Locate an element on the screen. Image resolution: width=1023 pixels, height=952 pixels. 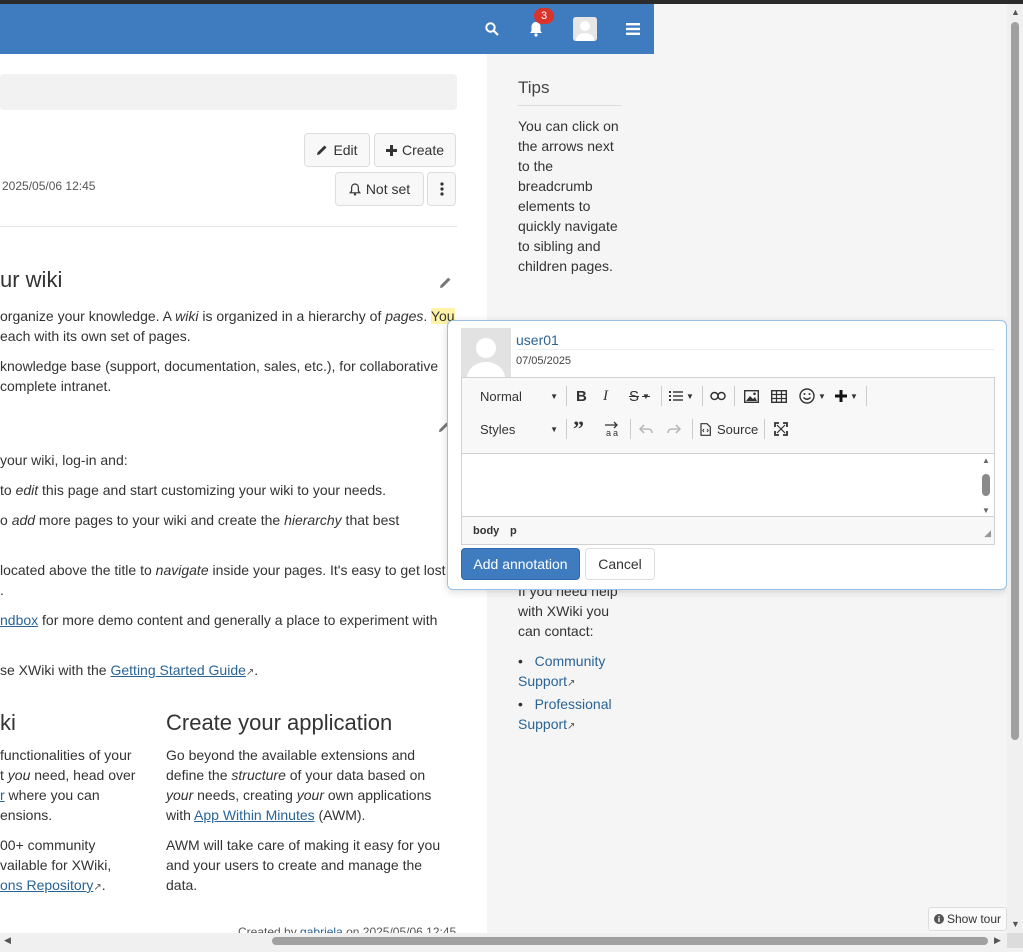
create-label: Create is located at coordinates (423, 150).